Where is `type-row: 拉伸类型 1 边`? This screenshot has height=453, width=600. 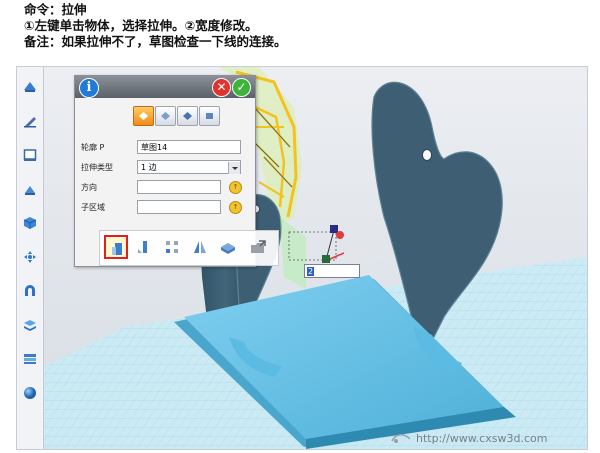 type-row: 拉伸类型 1 边 is located at coordinates (167, 168).